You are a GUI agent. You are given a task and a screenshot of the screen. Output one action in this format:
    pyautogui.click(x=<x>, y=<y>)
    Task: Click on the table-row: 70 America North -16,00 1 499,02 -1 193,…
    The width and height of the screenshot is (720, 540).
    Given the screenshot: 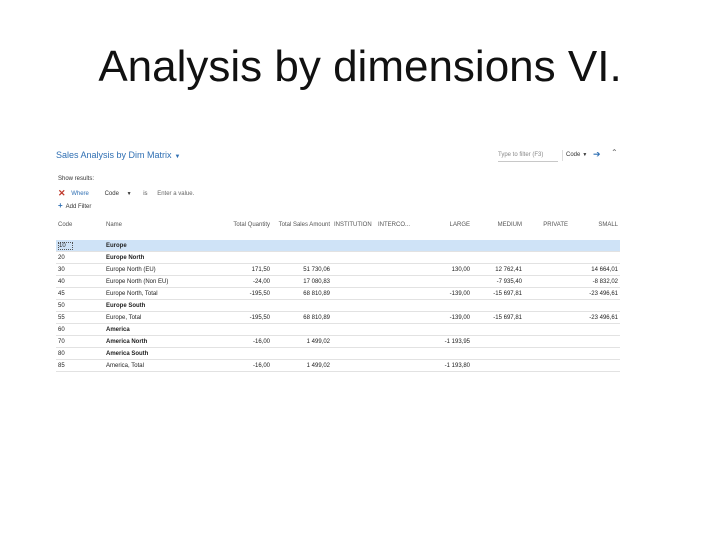 What is the action you would take?
    pyautogui.click(x=338, y=341)
    